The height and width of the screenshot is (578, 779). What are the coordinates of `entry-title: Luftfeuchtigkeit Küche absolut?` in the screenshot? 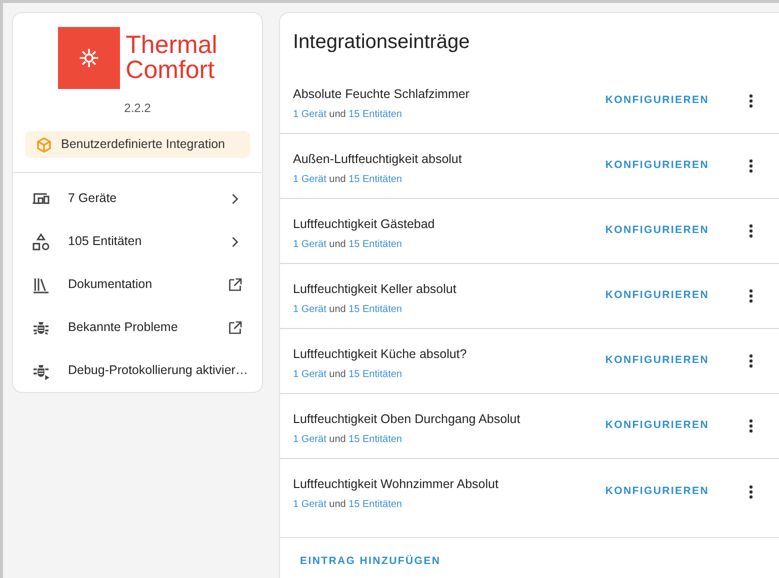 It's located at (380, 354).